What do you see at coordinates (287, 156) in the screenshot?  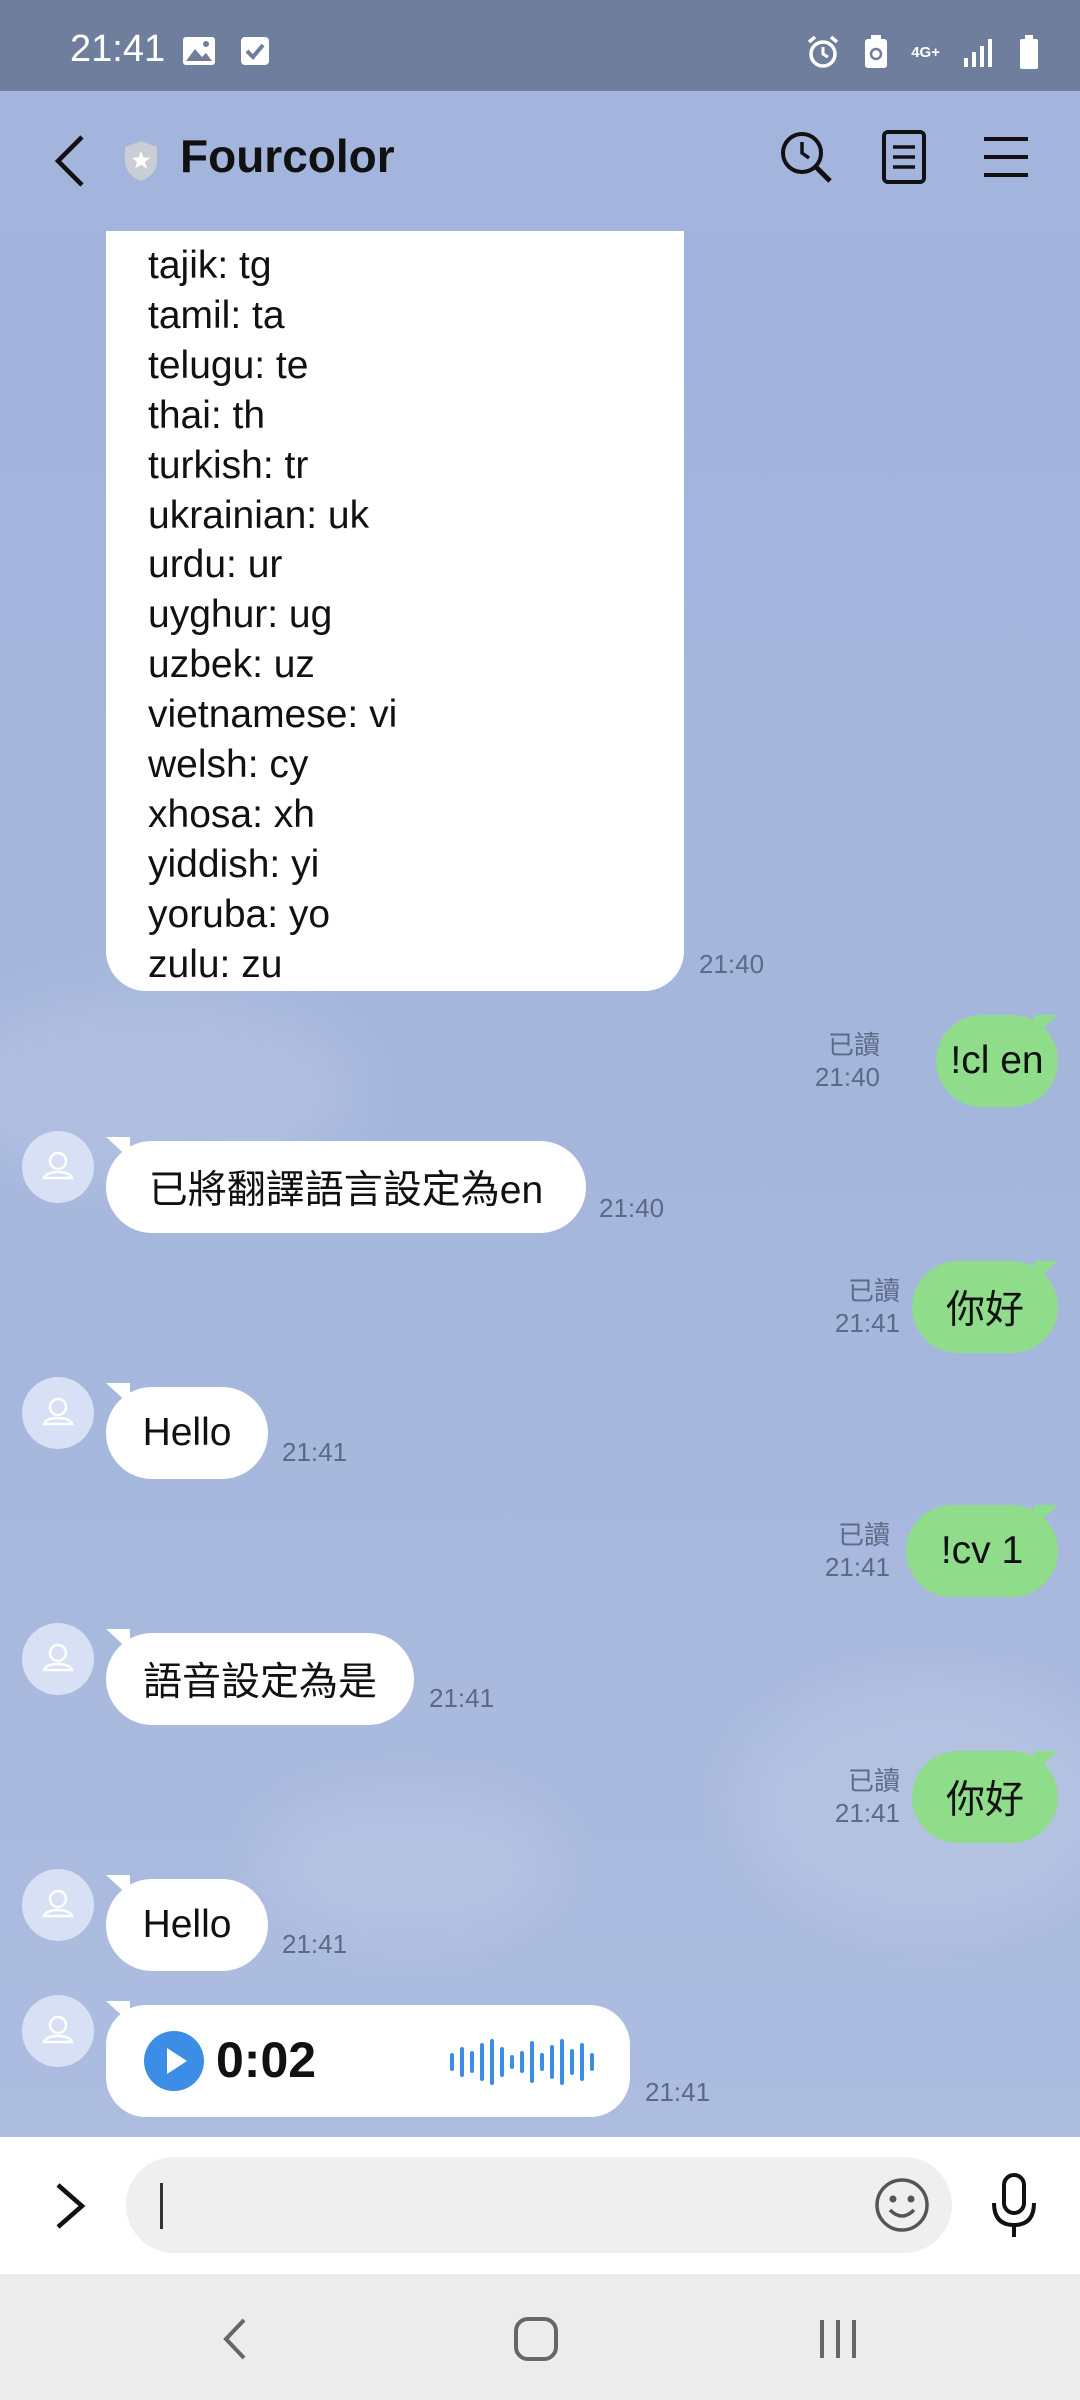 I see `chat-title: Fourcolor` at bounding box center [287, 156].